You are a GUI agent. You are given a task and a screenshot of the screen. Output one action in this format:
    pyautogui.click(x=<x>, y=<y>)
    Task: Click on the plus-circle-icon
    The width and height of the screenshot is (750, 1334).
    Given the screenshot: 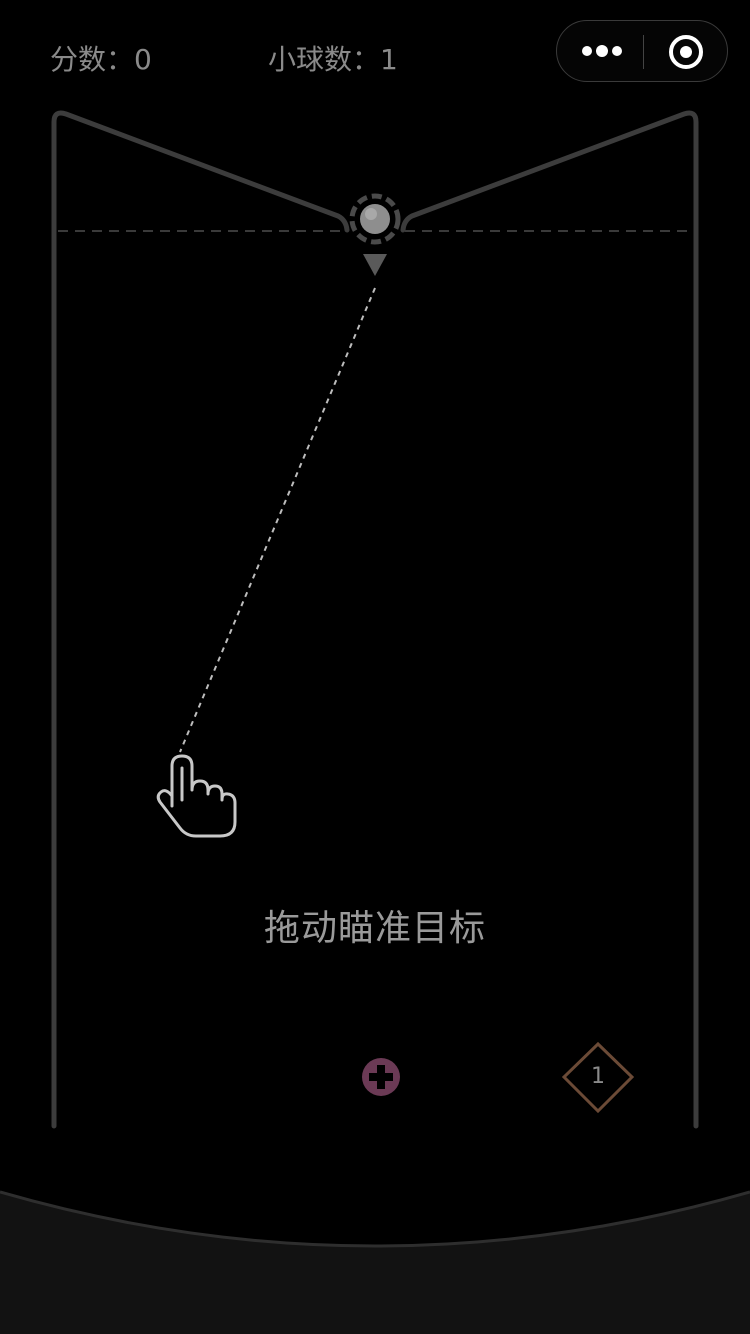 What is the action you would take?
    pyautogui.click(x=381, y=1077)
    